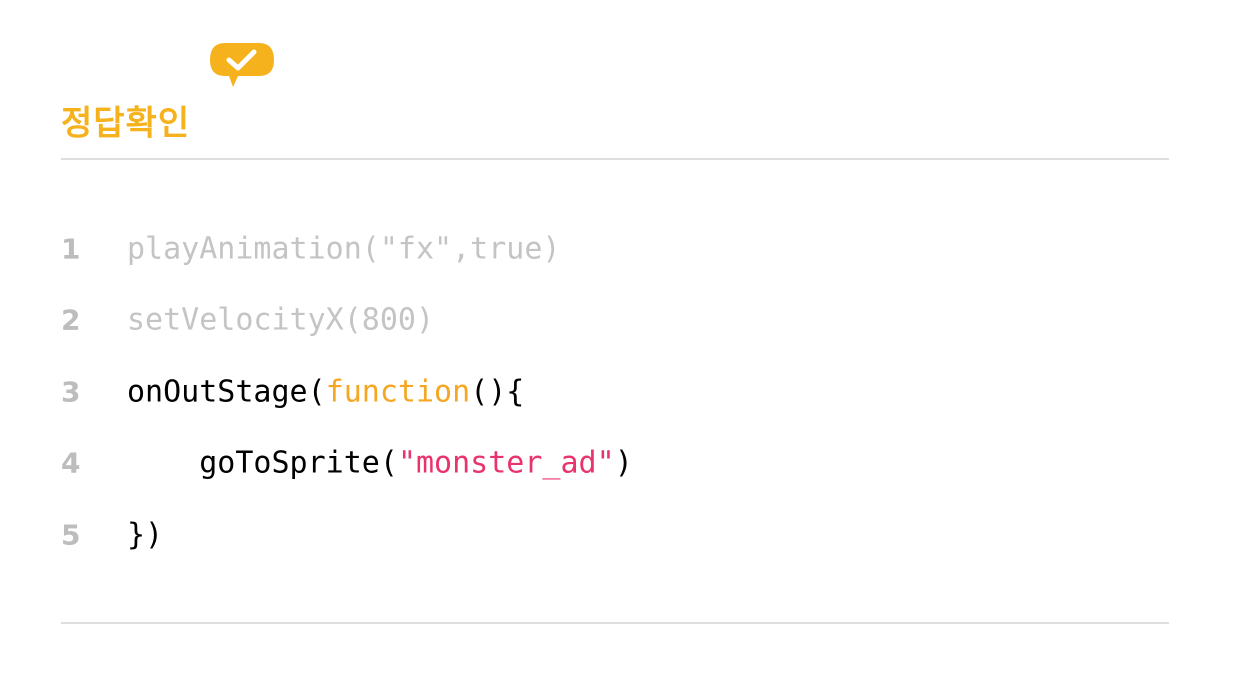 Image resolution: width=1236 pixels, height=695 pixels. What do you see at coordinates (126, 123) in the screenshot?
I see `page-title: 정답확인` at bounding box center [126, 123].